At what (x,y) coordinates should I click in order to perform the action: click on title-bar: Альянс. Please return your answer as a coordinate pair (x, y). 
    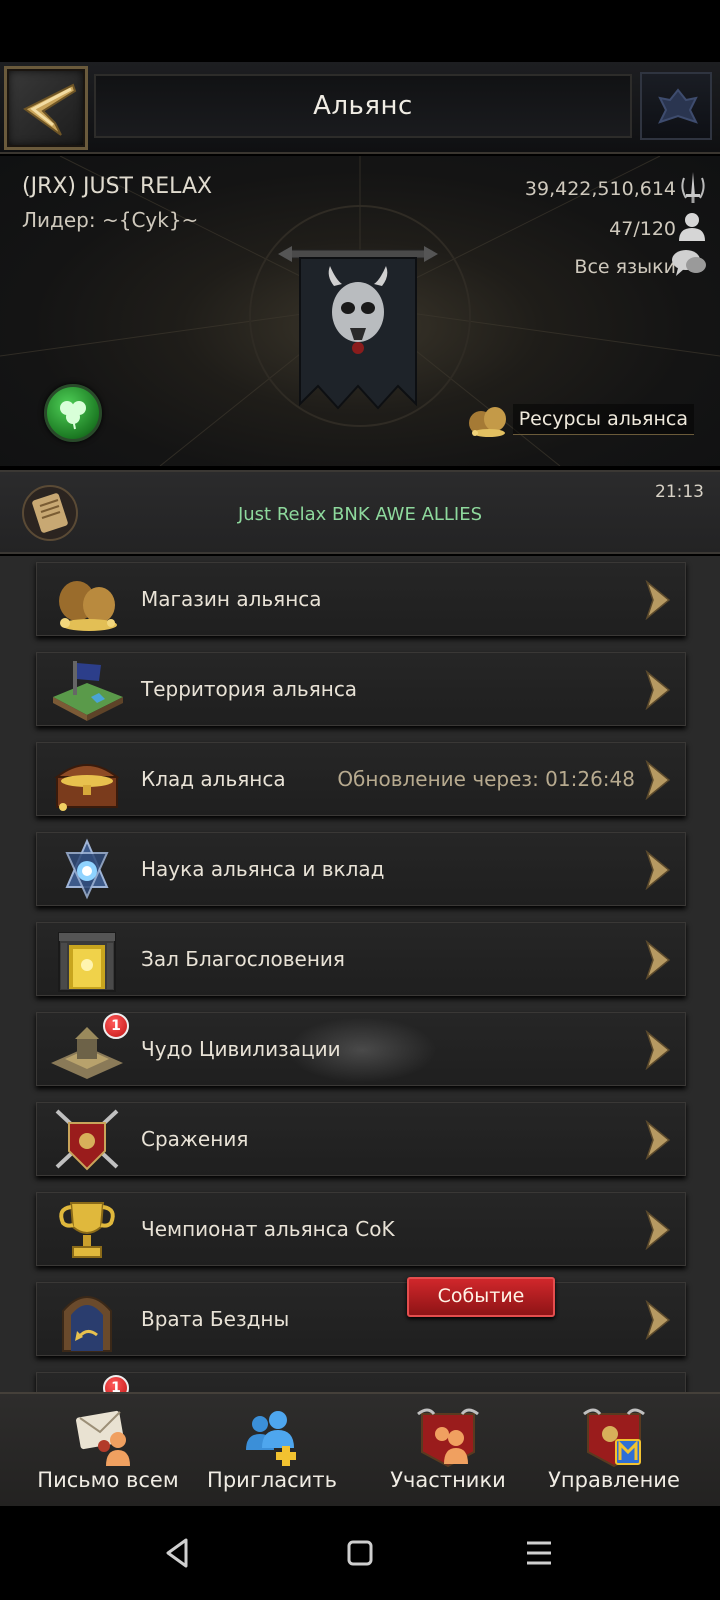
    Looking at the image, I should click on (363, 106).